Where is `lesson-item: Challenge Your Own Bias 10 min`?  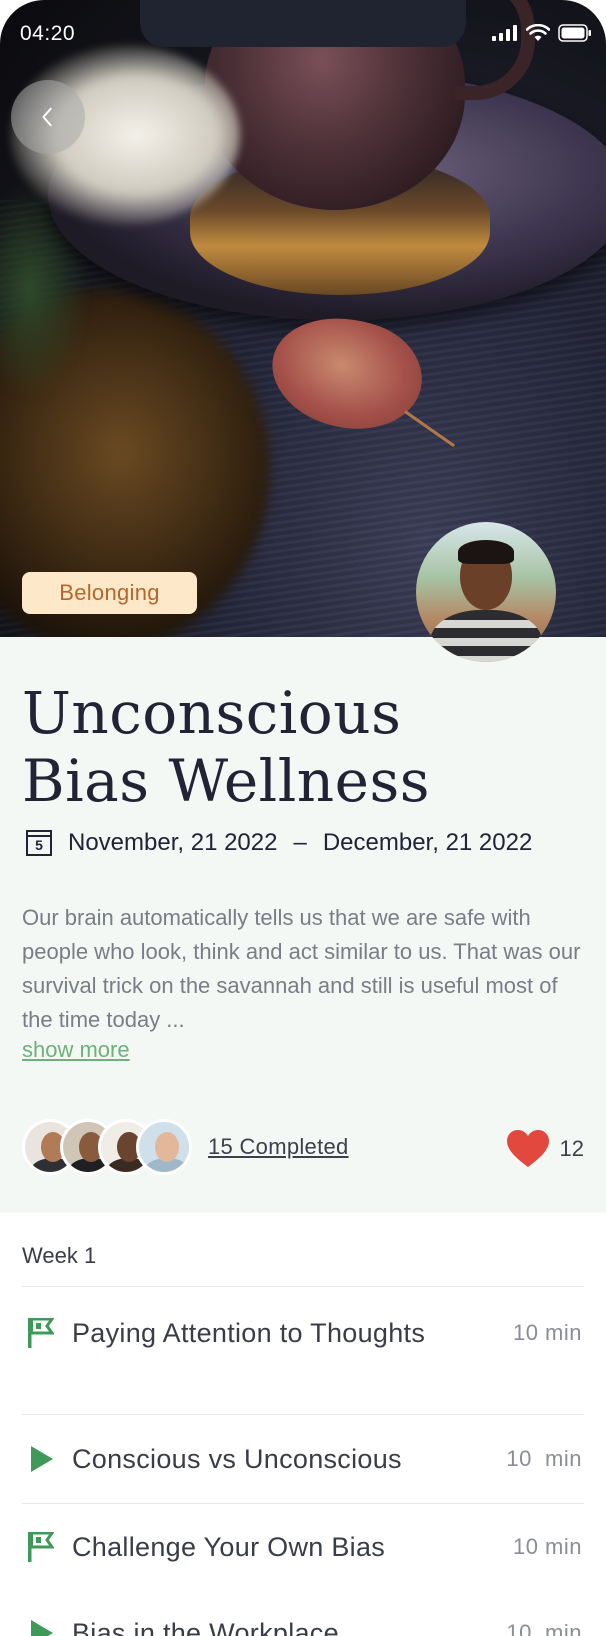
lesson-item: Challenge Your Own Bias 10 min is located at coordinates (303, 1548).